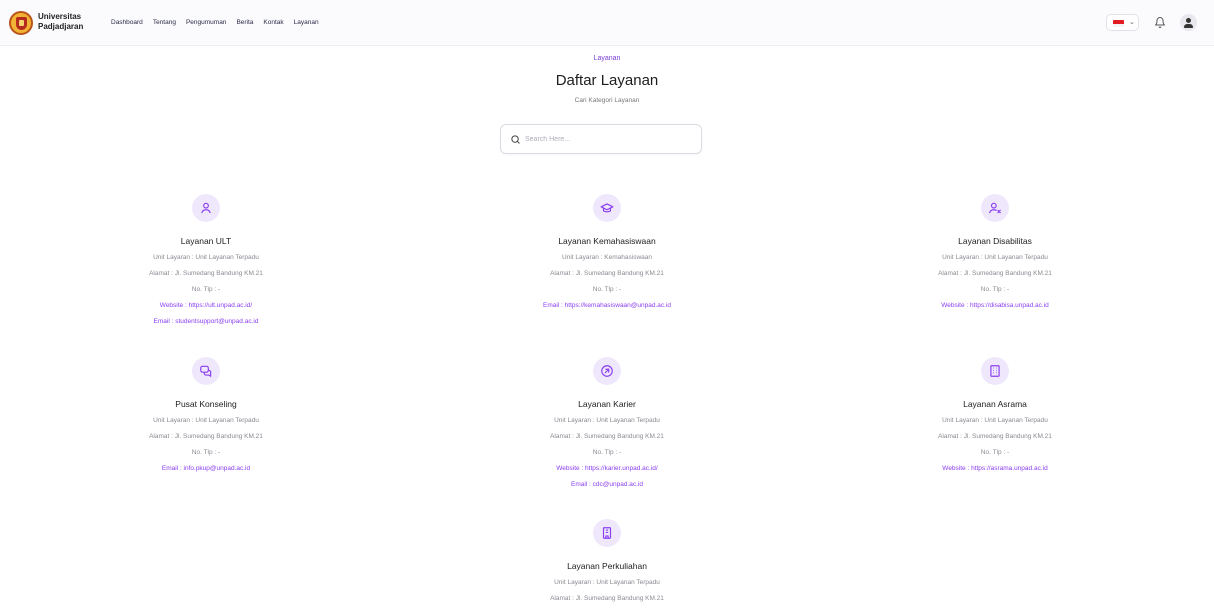 The image size is (1214, 609). I want to click on language-selector: ⌄, so click(1122, 22).